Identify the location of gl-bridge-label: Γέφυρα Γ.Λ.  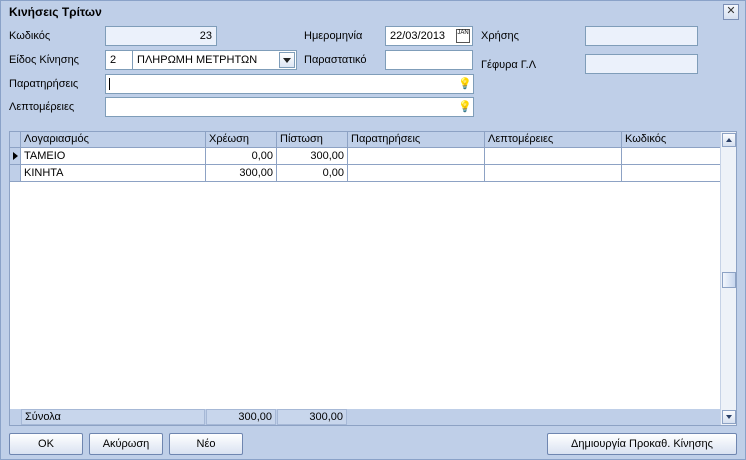
(509, 65).